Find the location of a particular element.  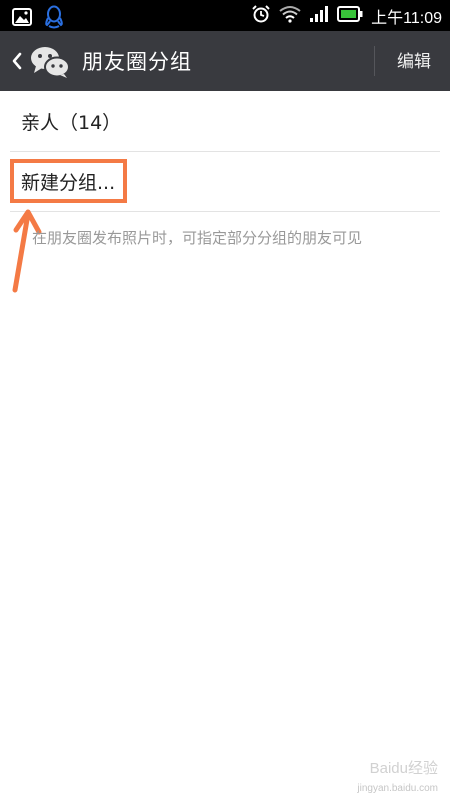

title-divider is located at coordinates (374, 61).